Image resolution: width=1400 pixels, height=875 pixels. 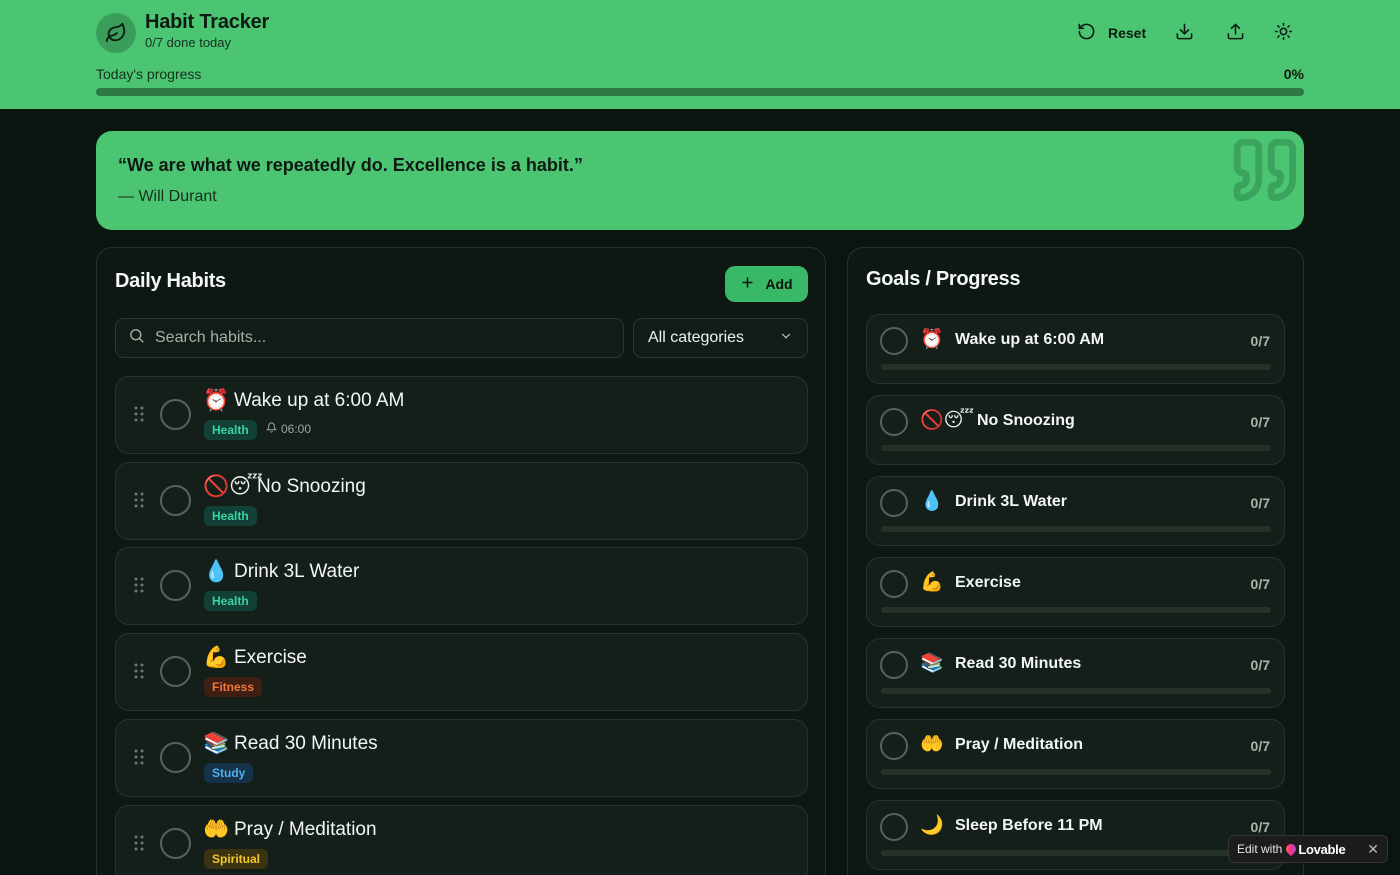 What do you see at coordinates (149, 74) in the screenshot?
I see `progress-label: Today's progress` at bounding box center [149, 74].